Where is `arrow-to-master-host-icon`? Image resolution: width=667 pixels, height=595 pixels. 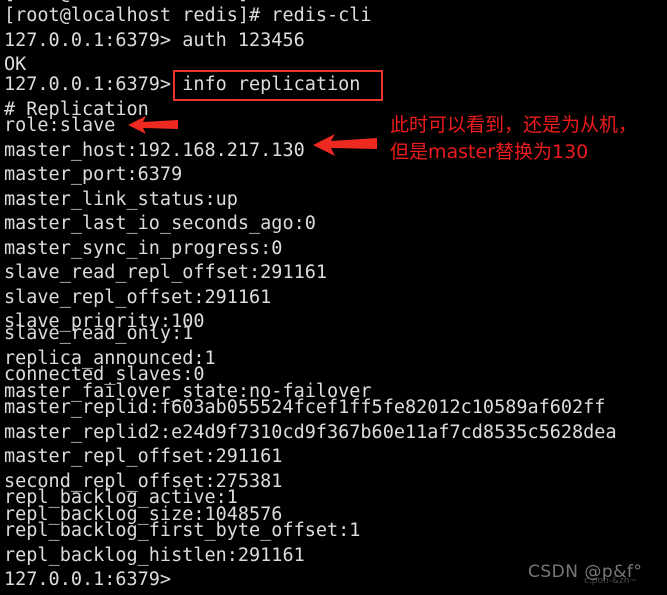 arrow-to-master-host-icon is located at coordinates (345, 145).